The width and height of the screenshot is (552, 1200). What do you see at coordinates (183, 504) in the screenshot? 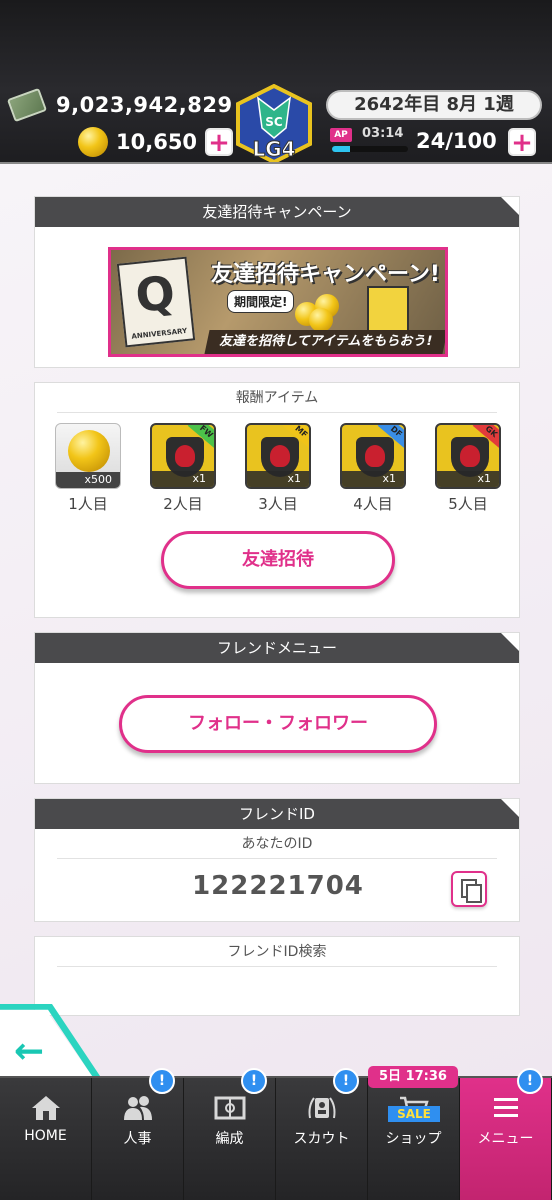
I see `reward-label: 2人目` at bounding box center [183, 504].